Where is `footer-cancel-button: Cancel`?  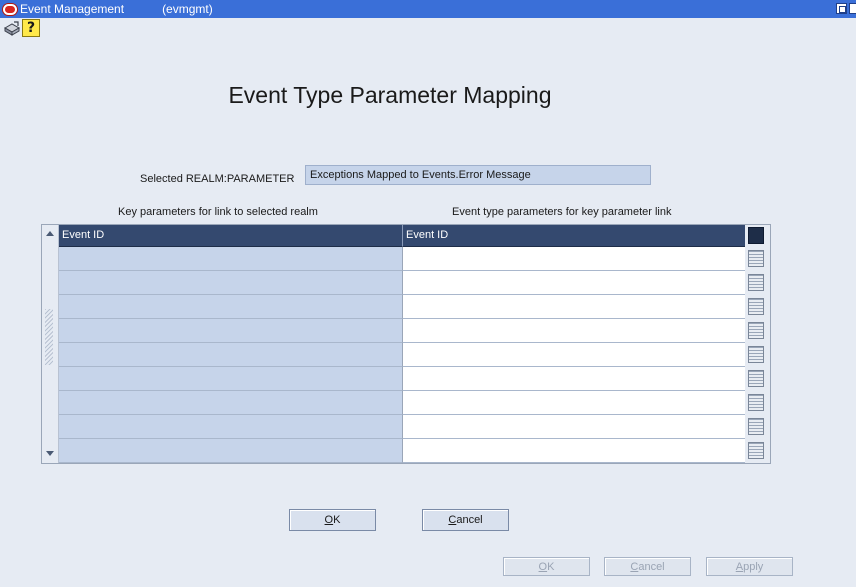 footer-cancel-button: Cancel is located at coordinates (647, 566).